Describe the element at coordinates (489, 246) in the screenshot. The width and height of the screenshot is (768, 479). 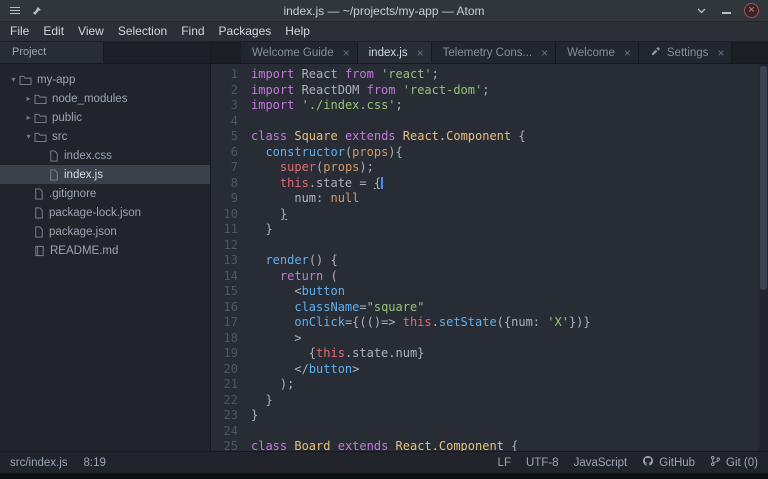
I see `code-line: 12` at that location.